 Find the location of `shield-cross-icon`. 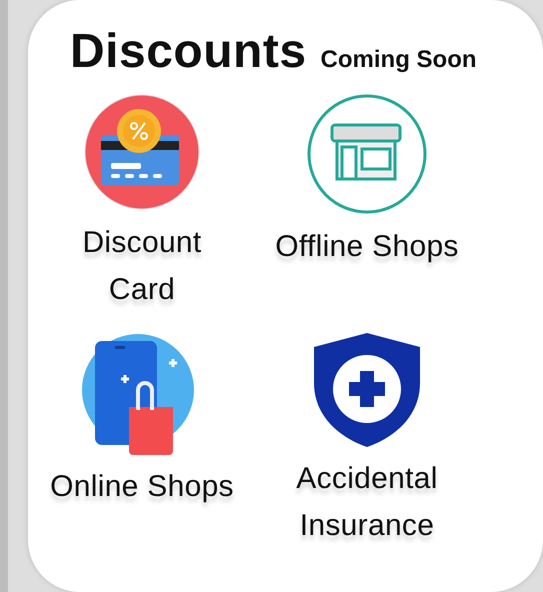

shield-cross-icon is located at coordinates (367, 390).